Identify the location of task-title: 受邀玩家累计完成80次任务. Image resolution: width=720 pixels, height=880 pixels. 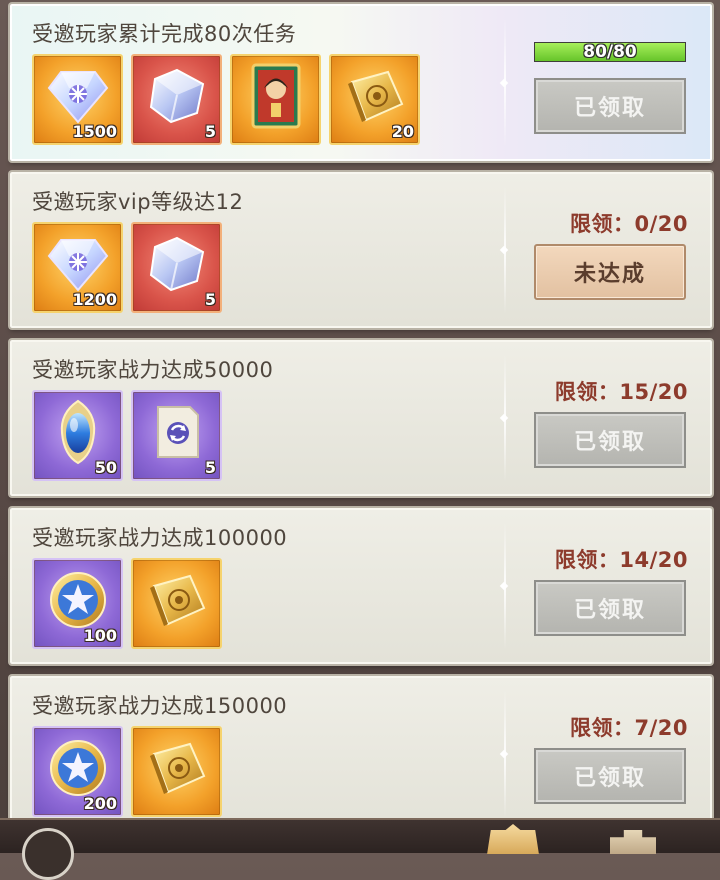
(164, 34).